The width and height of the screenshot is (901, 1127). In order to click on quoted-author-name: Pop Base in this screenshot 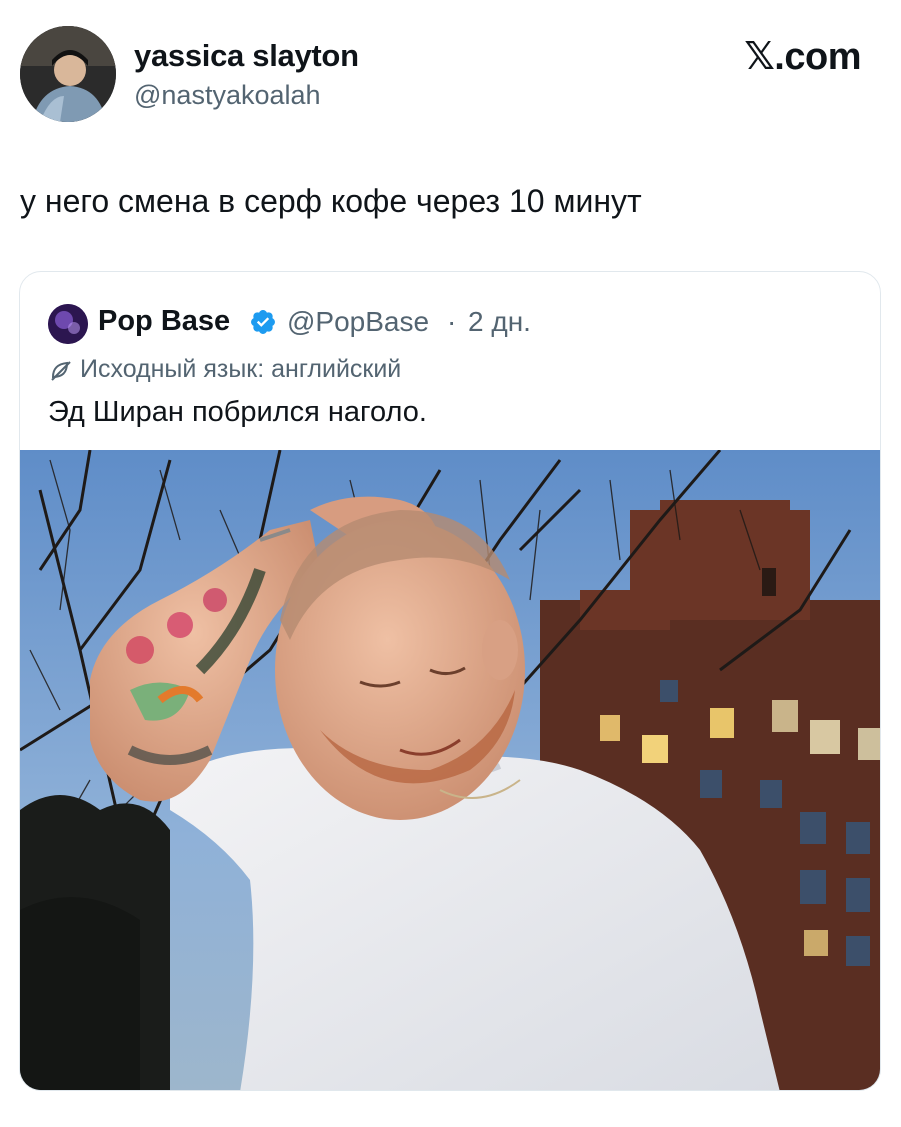, I will do `click(164, 321)`.